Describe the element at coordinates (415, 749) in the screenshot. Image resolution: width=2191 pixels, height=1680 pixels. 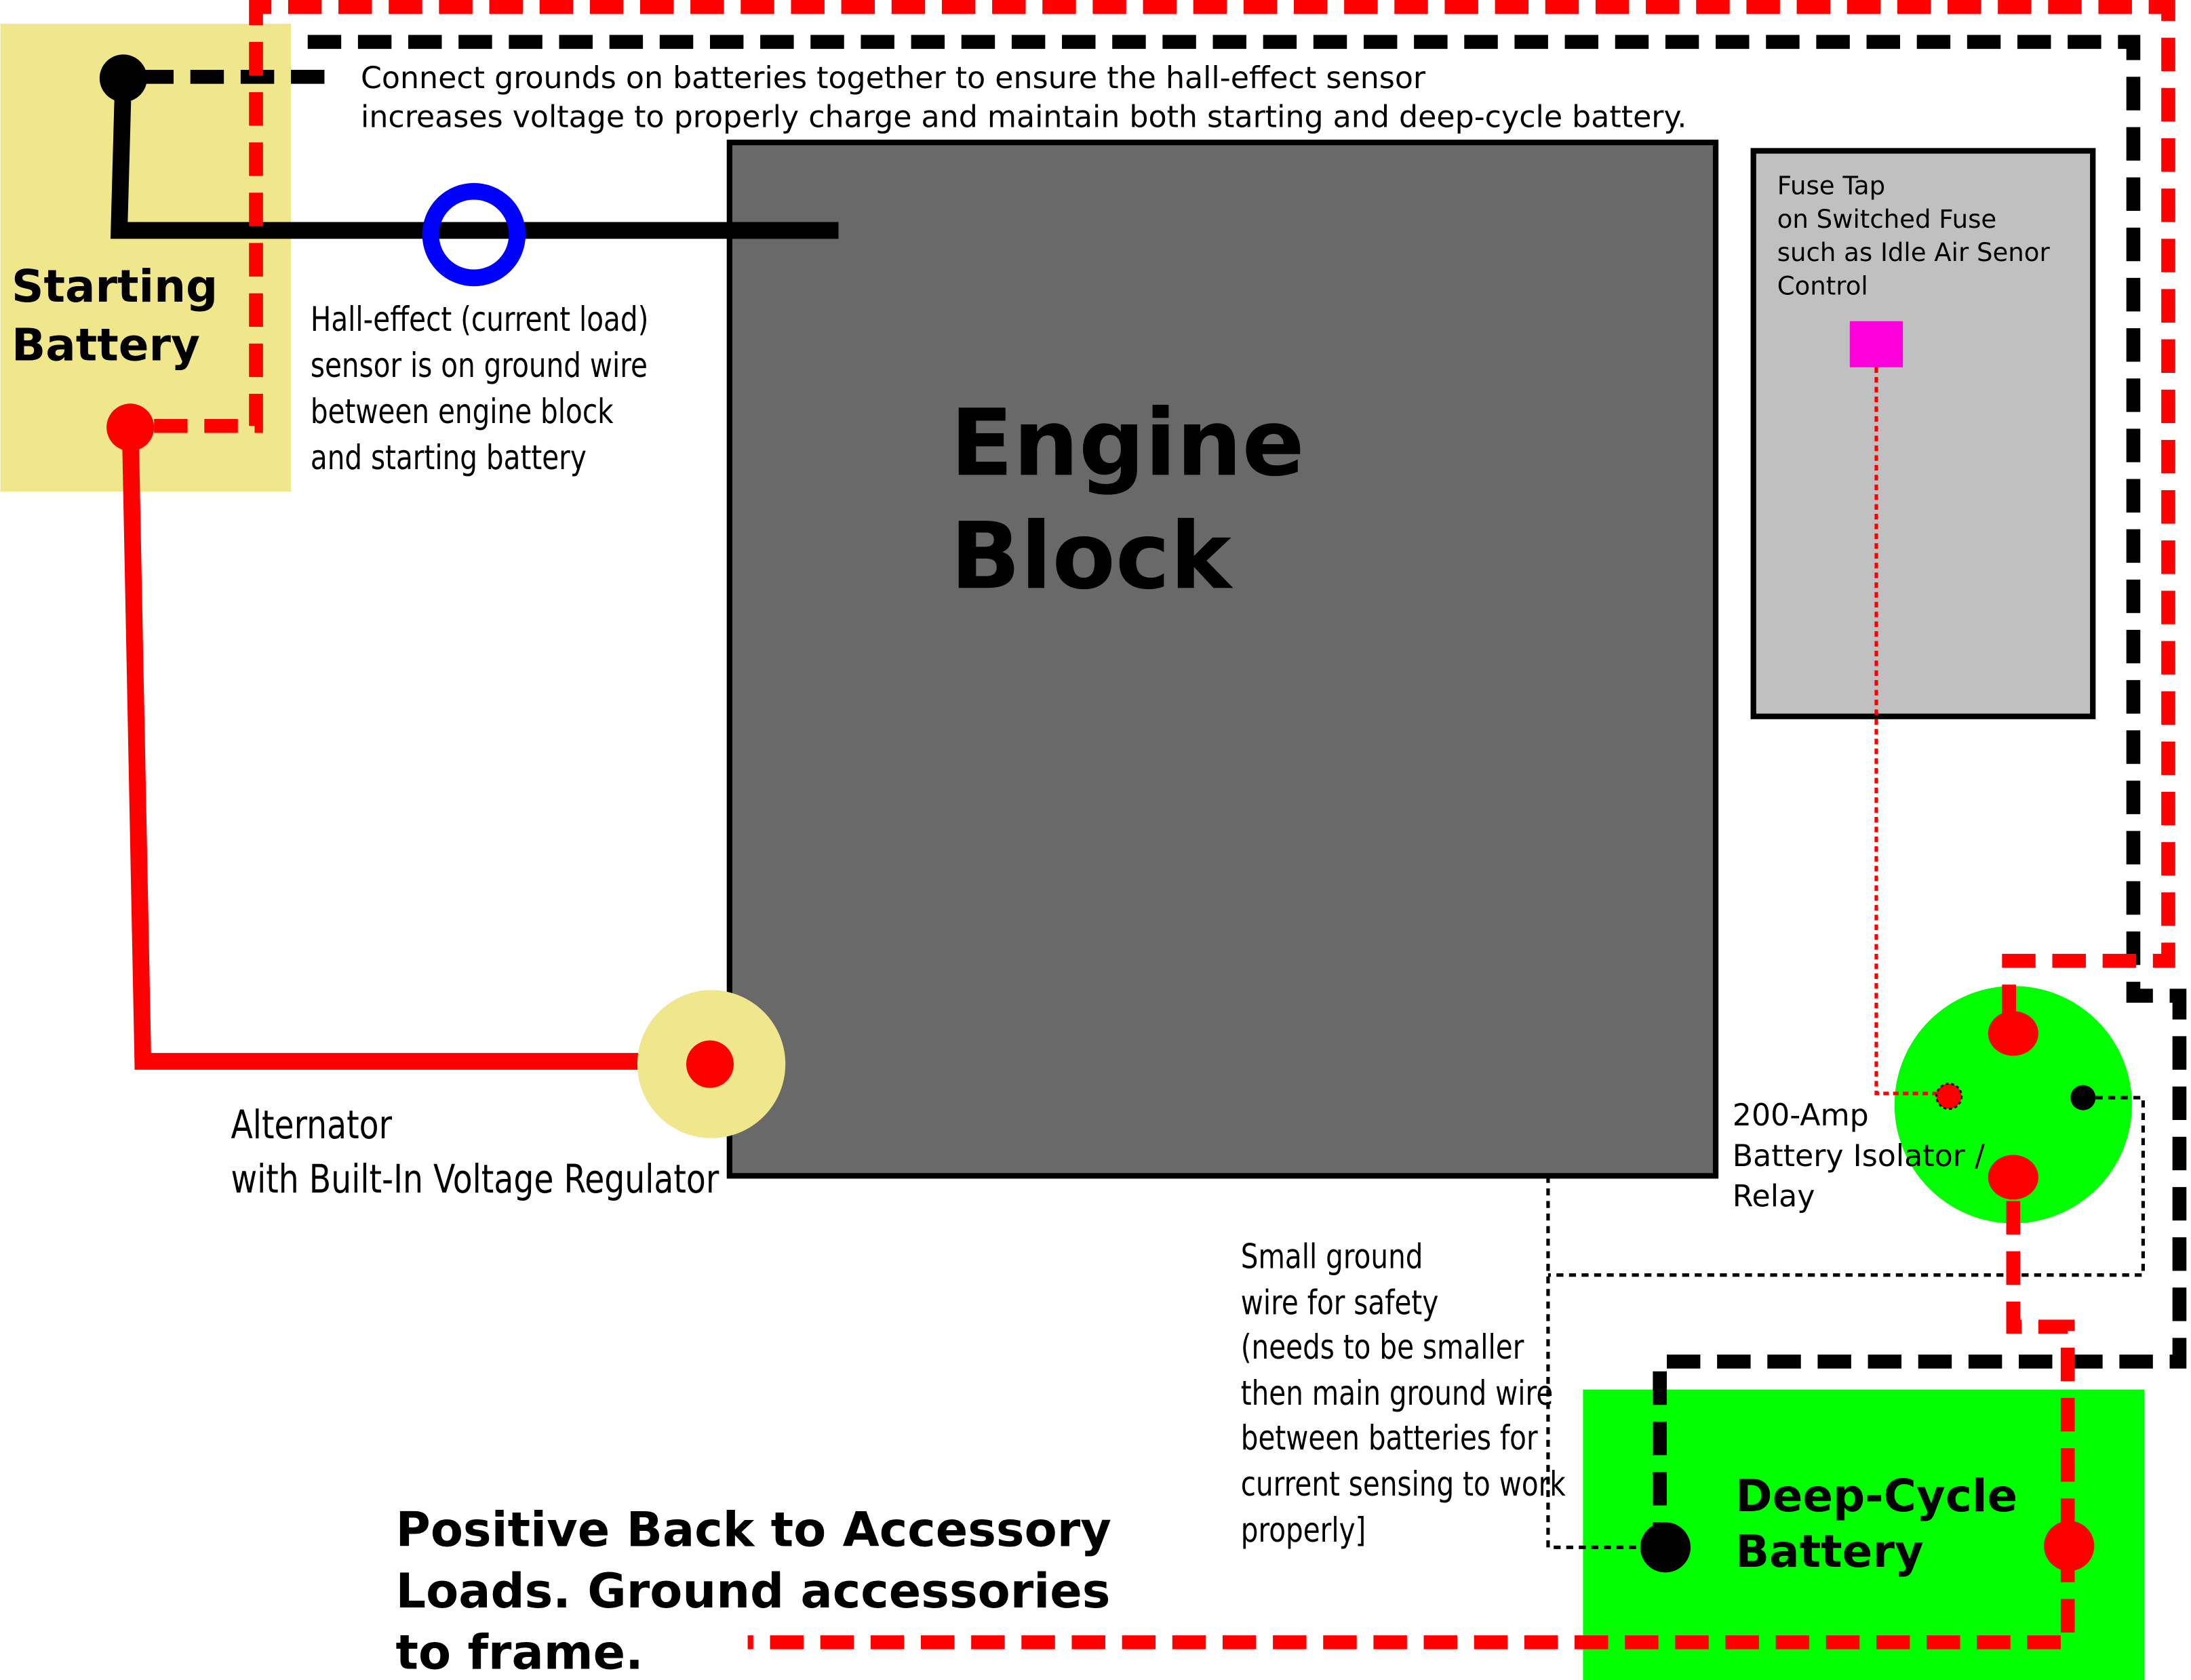
I see `alternator-positive-wire` at that location.